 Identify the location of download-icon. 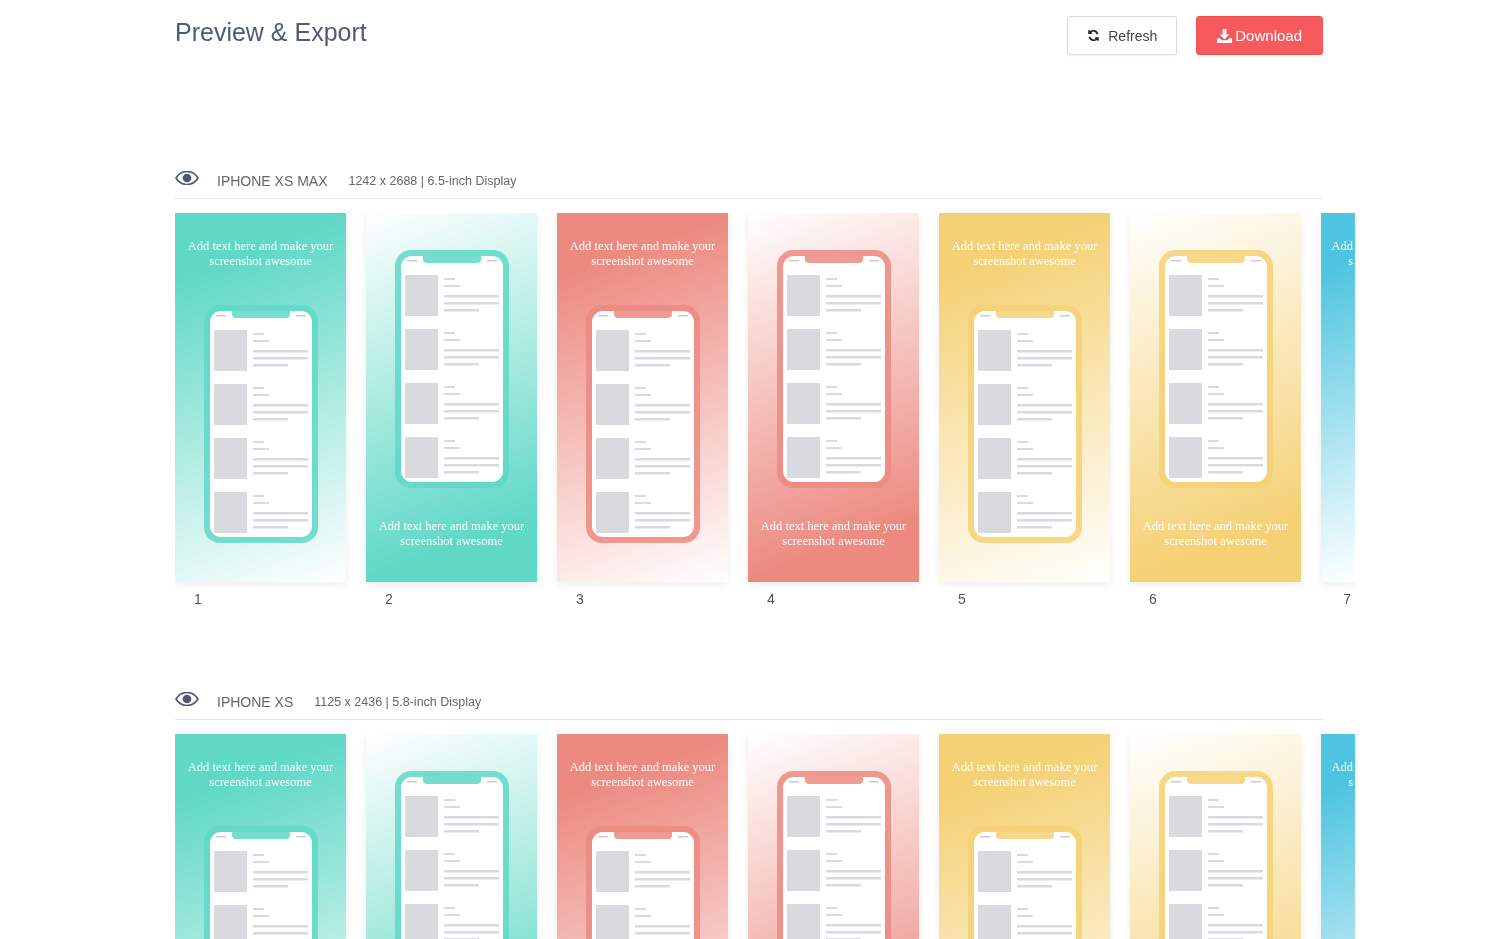
(1225, 35).